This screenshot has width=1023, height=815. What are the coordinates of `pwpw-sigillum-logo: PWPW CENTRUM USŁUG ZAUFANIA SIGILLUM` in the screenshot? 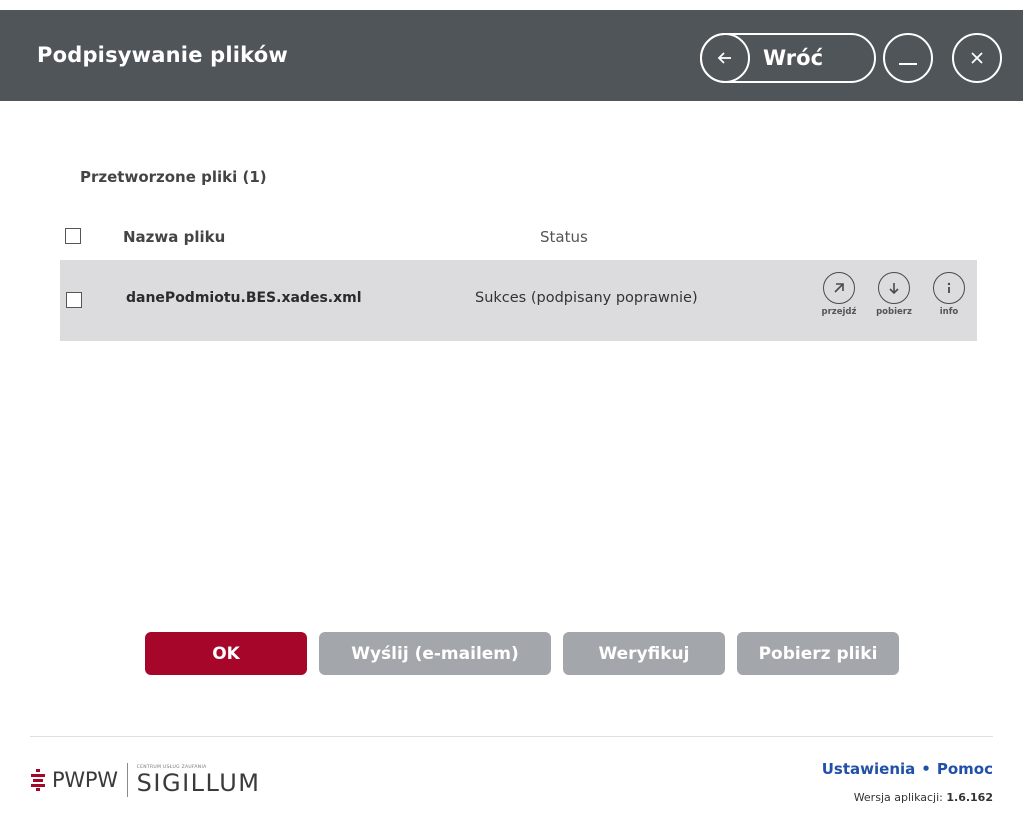 It's located at (145, 780).